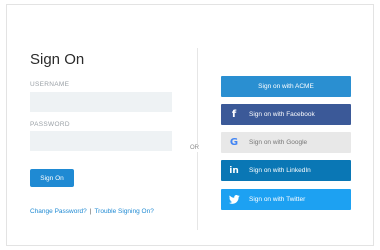 The width and height of the screenshot is (380, 250). I want to click on sign-on-acme-label: Sign on with ACME, so click(286, 86).